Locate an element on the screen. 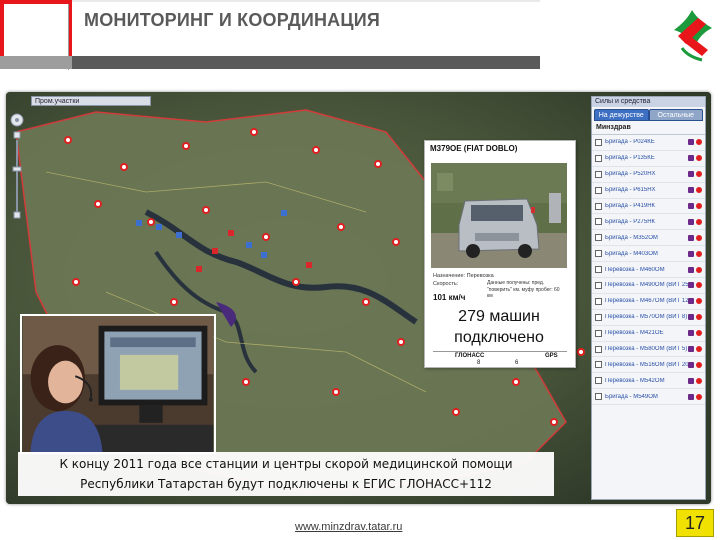 The image size is (720, 540). gps-count: 6 is located at coordinates (517, 363).